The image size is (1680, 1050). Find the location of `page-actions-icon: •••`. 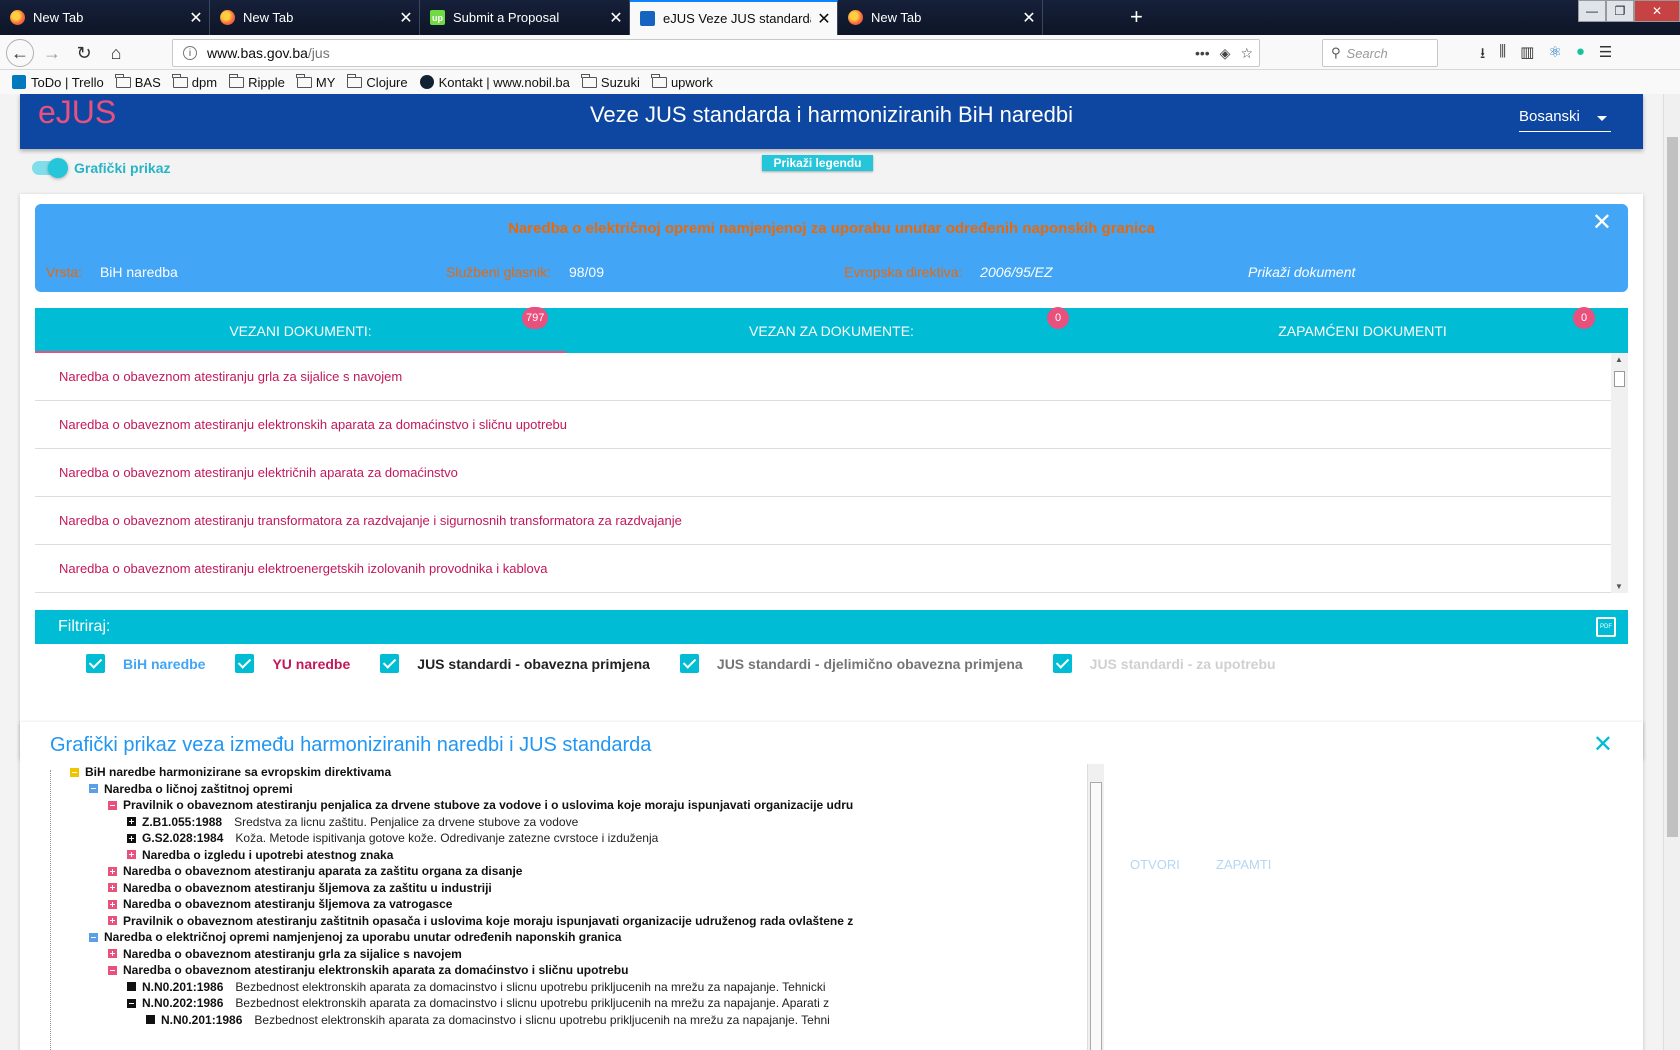

page-actions-icon: ••• is located at coordinates (1202, 53).